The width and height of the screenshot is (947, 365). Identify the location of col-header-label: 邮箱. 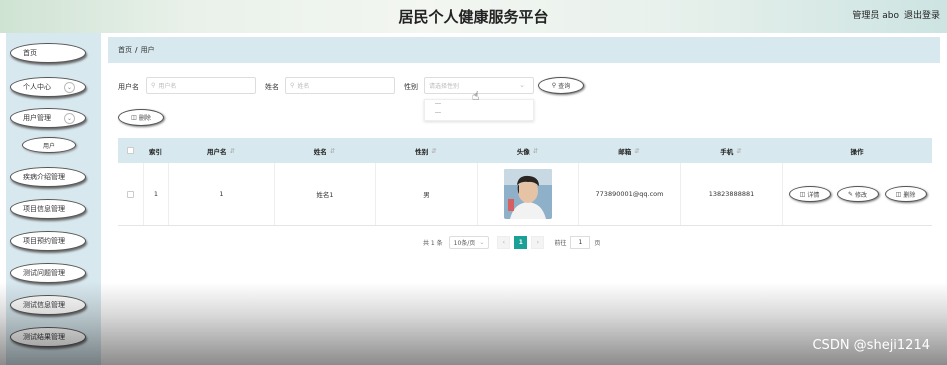
(625, 151).